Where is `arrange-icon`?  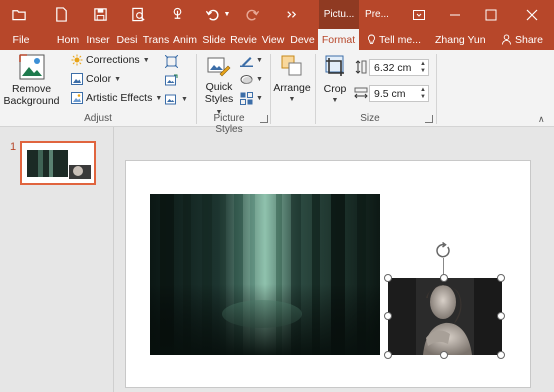
arrange-icon is located at coordinates (291, 65).